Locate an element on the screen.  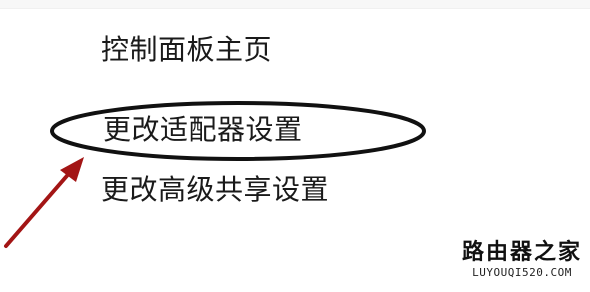
change-advanced-sharing-settings-link: 更改高级共享设置 is located at coordinates (215, 190).